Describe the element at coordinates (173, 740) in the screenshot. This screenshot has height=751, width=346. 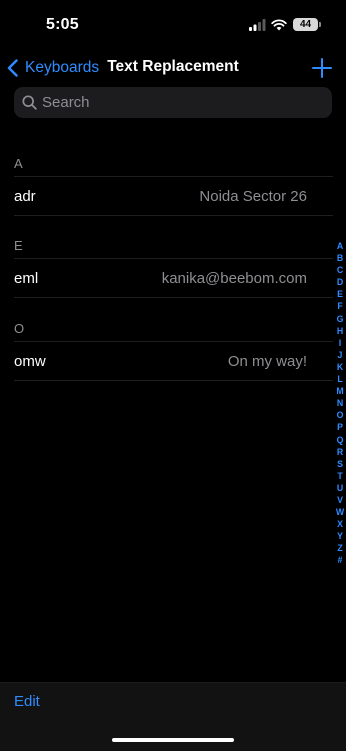
I see `home-indicator` at that location.